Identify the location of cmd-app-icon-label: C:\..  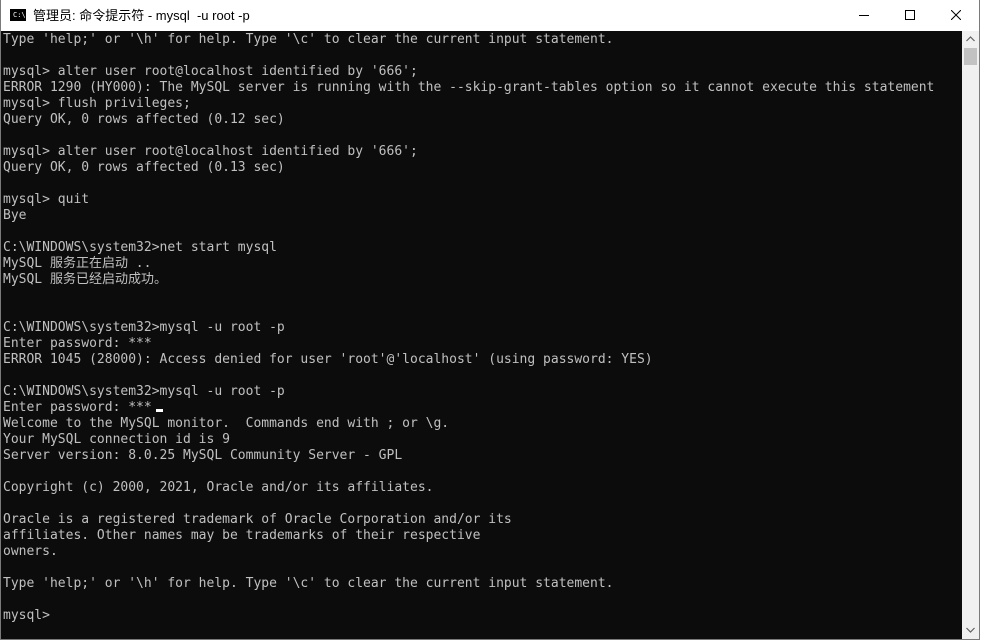
(21, 15).